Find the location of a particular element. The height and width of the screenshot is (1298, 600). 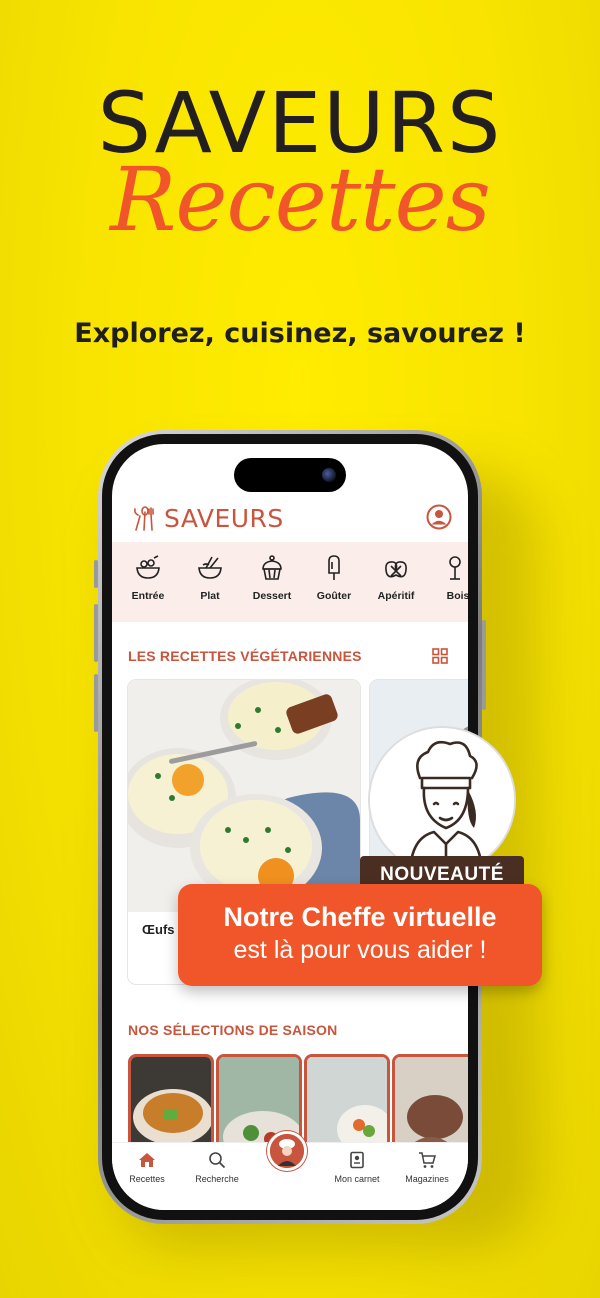

category-dessert: Dessert is located at coordinates (272, 578).